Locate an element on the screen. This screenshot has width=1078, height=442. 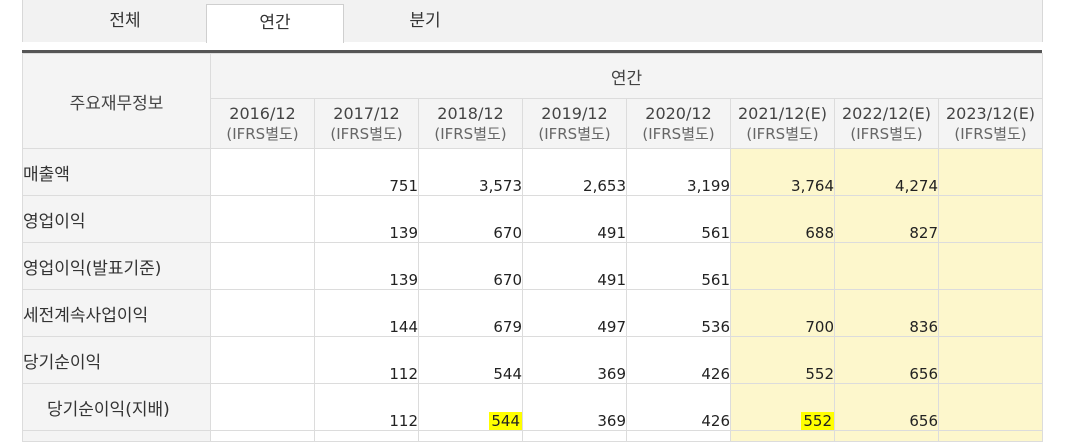
column-period: 2022/12(E) is located at coordinates (886, 113).